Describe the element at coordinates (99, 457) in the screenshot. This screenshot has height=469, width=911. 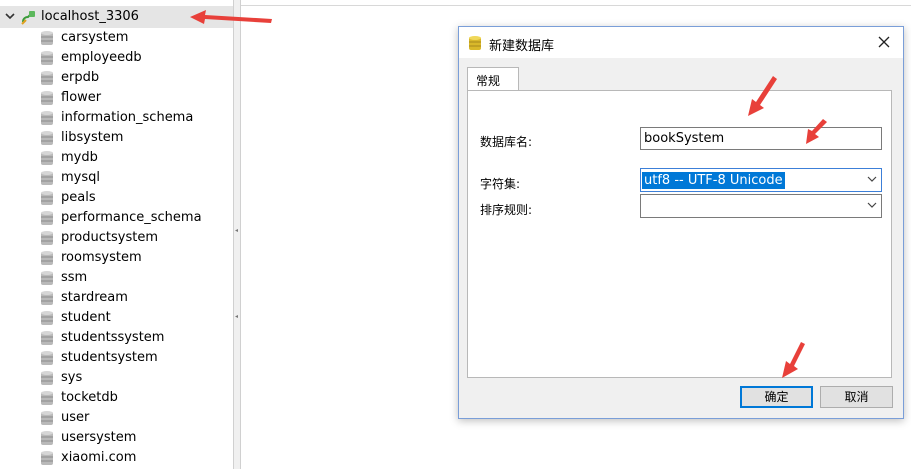
I see `database-name: xiaomi.com` at that location.